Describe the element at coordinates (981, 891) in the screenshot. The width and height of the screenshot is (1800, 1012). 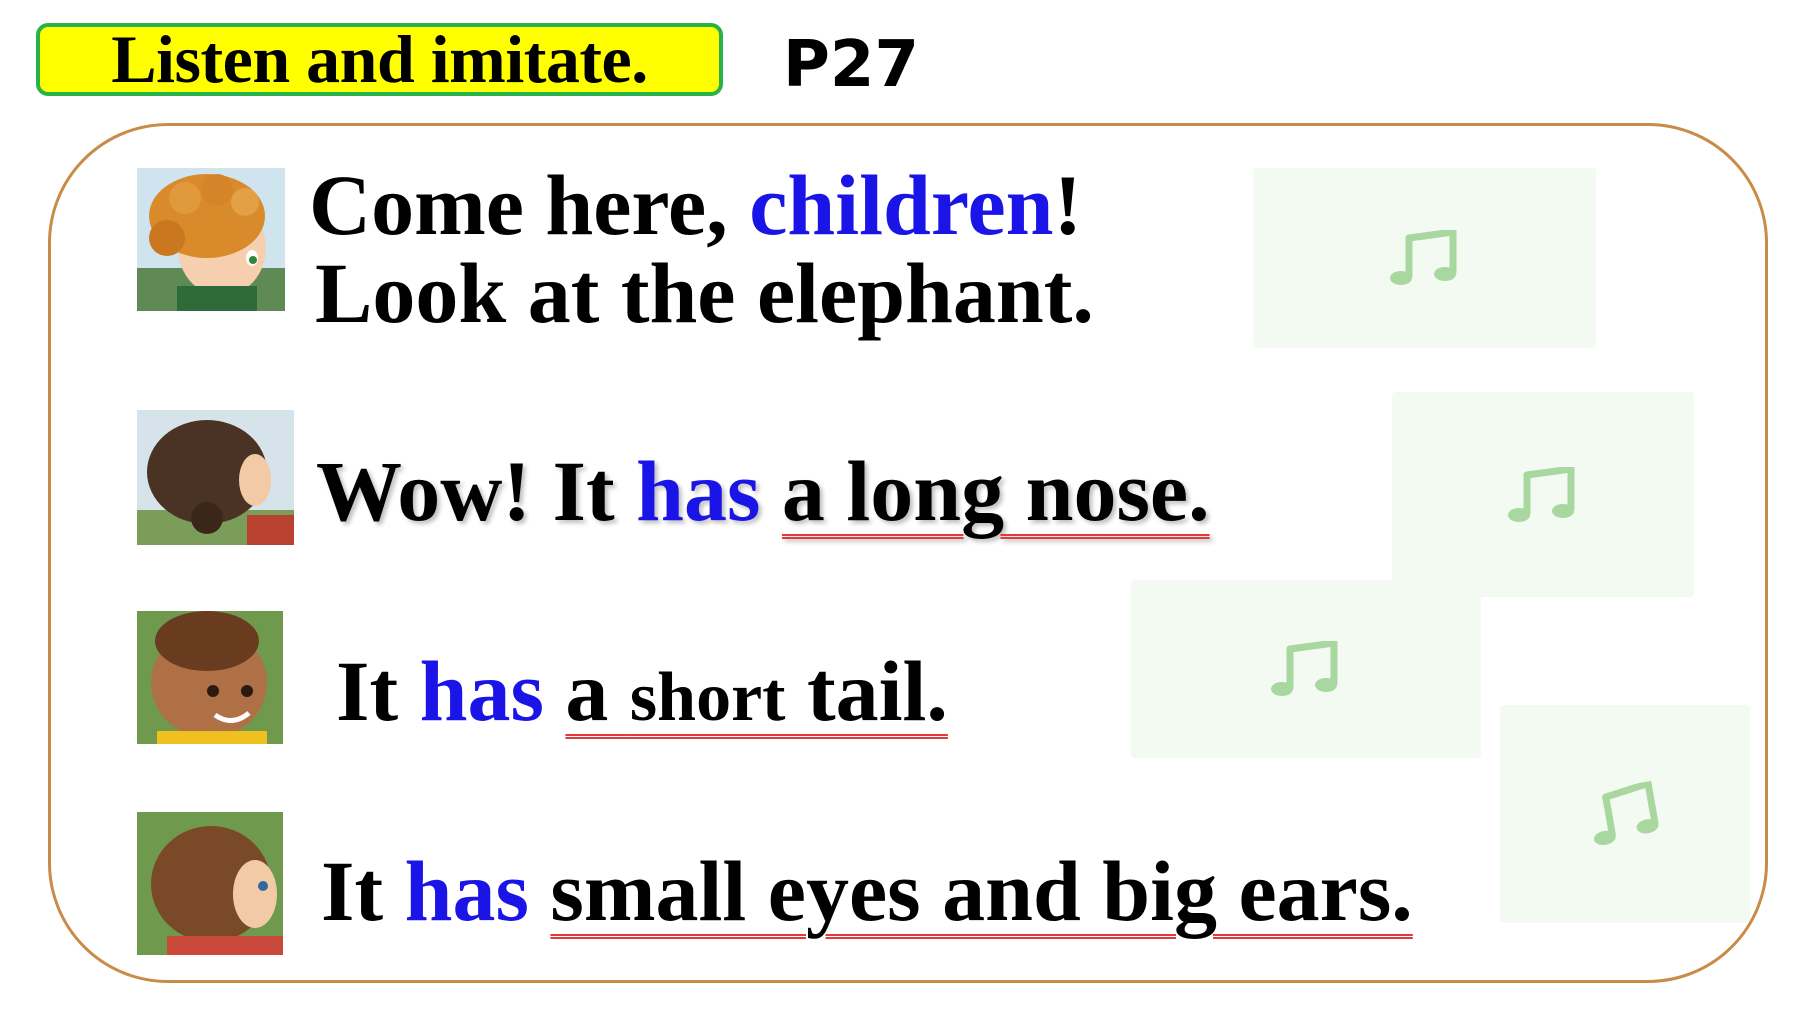
I see `underlined-phrase: small eyes and big ears.` at that location.